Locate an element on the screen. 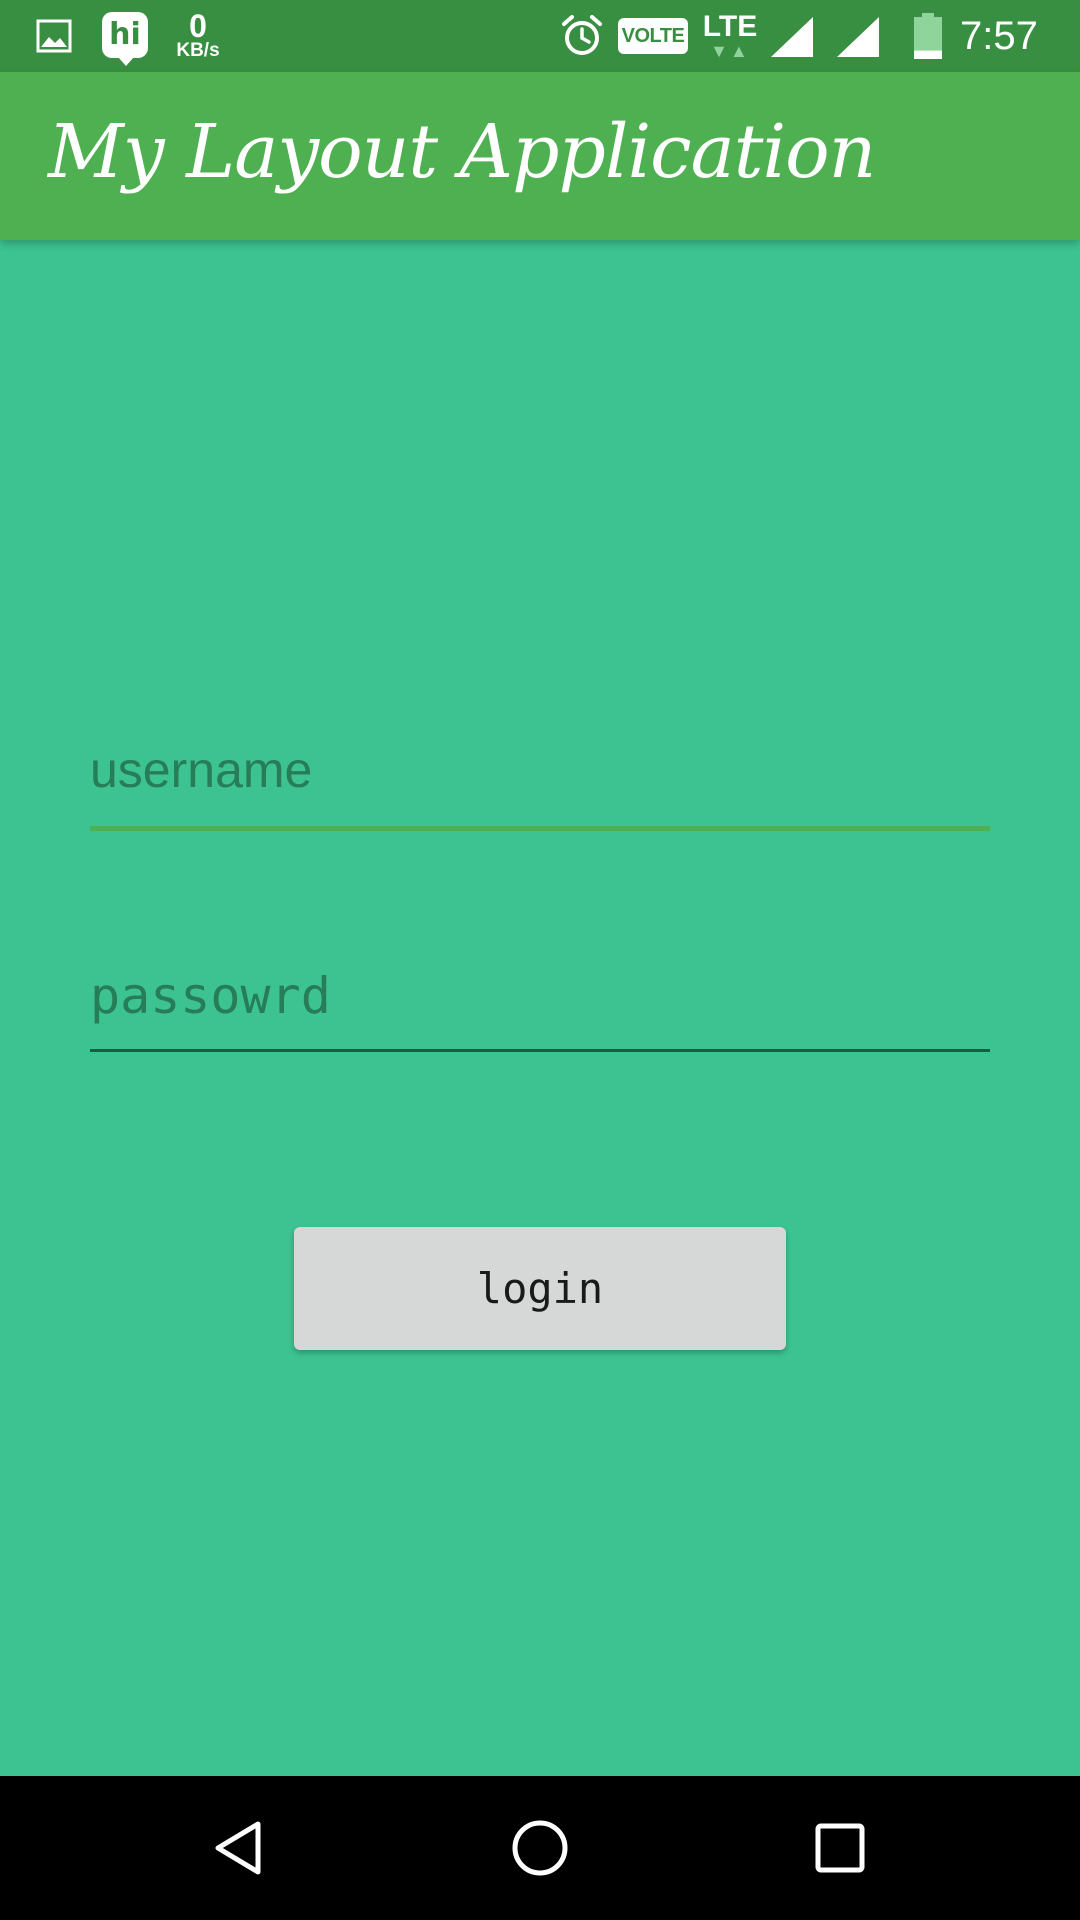  home-circle-icon is located at coordinates (540, 1848).